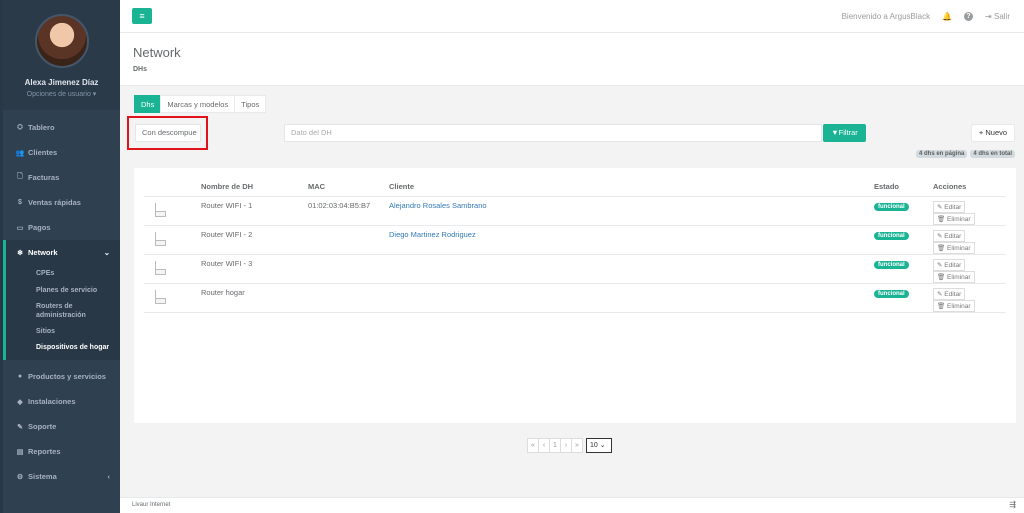 This screenshot has height=513, width=1024. Describe the element at coordinates (20, 202) in the screenshot. I see `dollar-icon: $` at that location.